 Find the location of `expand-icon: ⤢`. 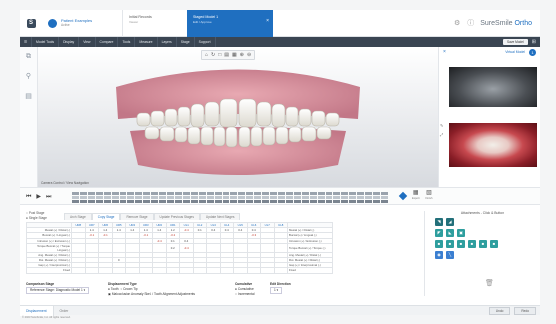

expand-icon: ⤢ is located at coordinates (441, 134).